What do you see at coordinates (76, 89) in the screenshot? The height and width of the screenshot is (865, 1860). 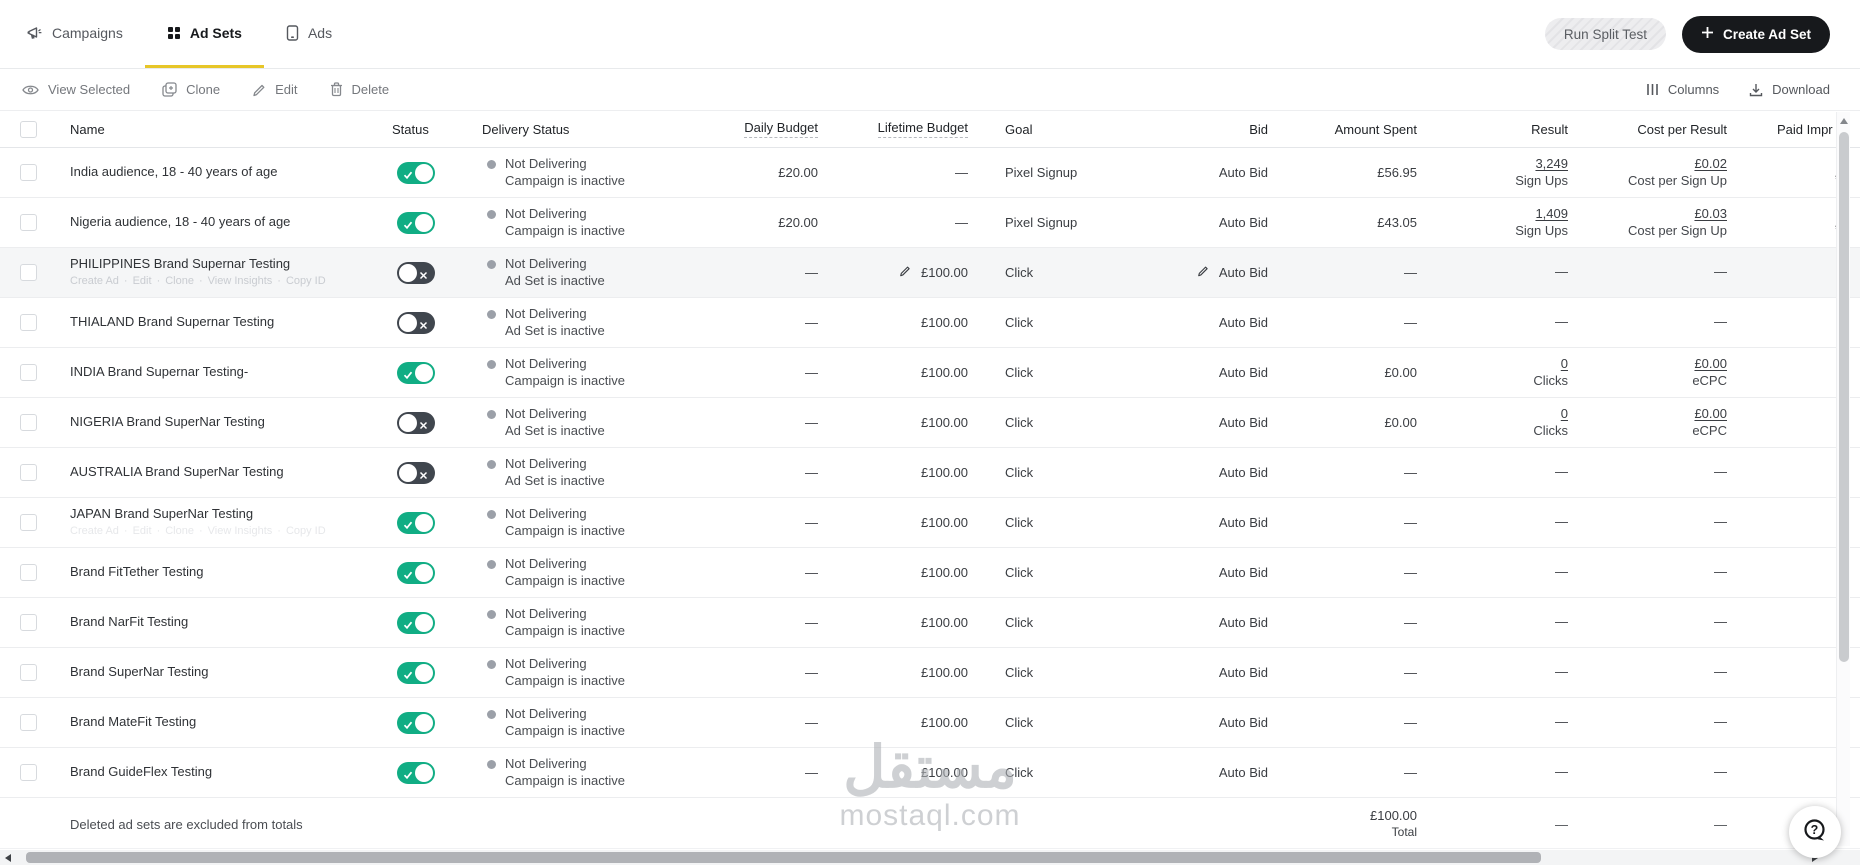 I see `view-selected-button: View Selected` at bounding box center [76, 89].